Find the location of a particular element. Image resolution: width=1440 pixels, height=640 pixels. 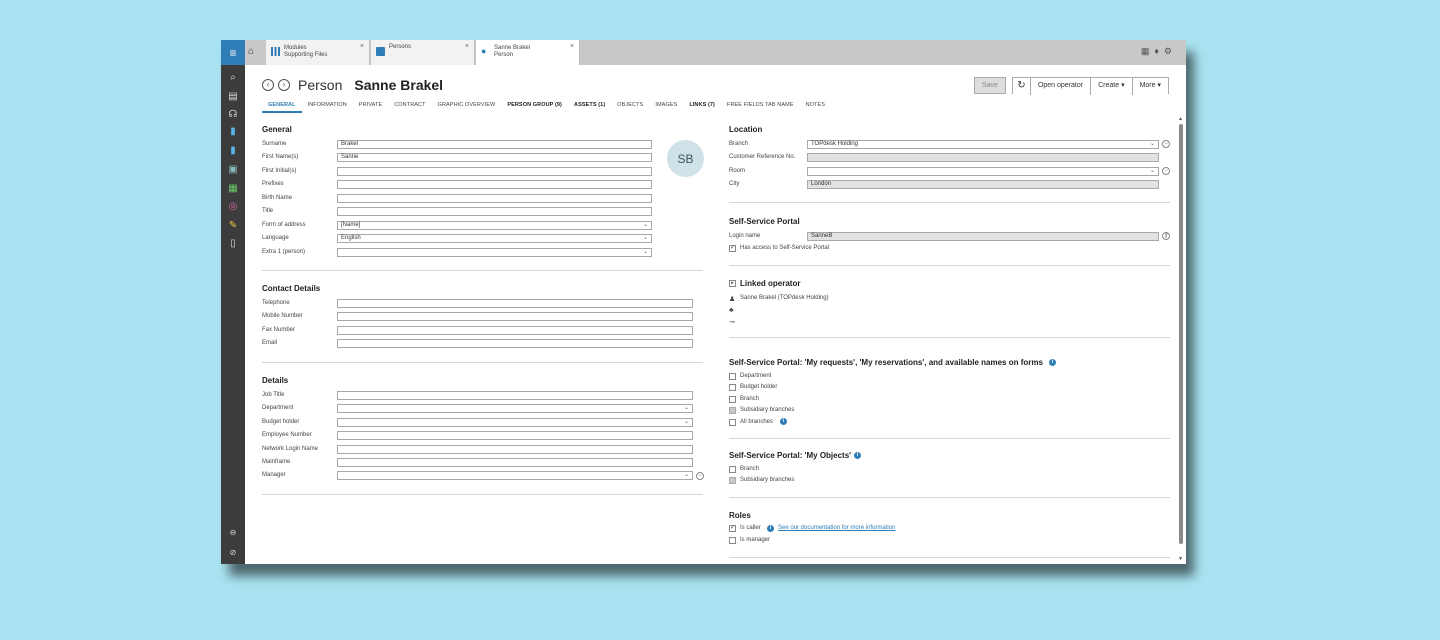

forward-icon: › is located at coordinates (284, 85).